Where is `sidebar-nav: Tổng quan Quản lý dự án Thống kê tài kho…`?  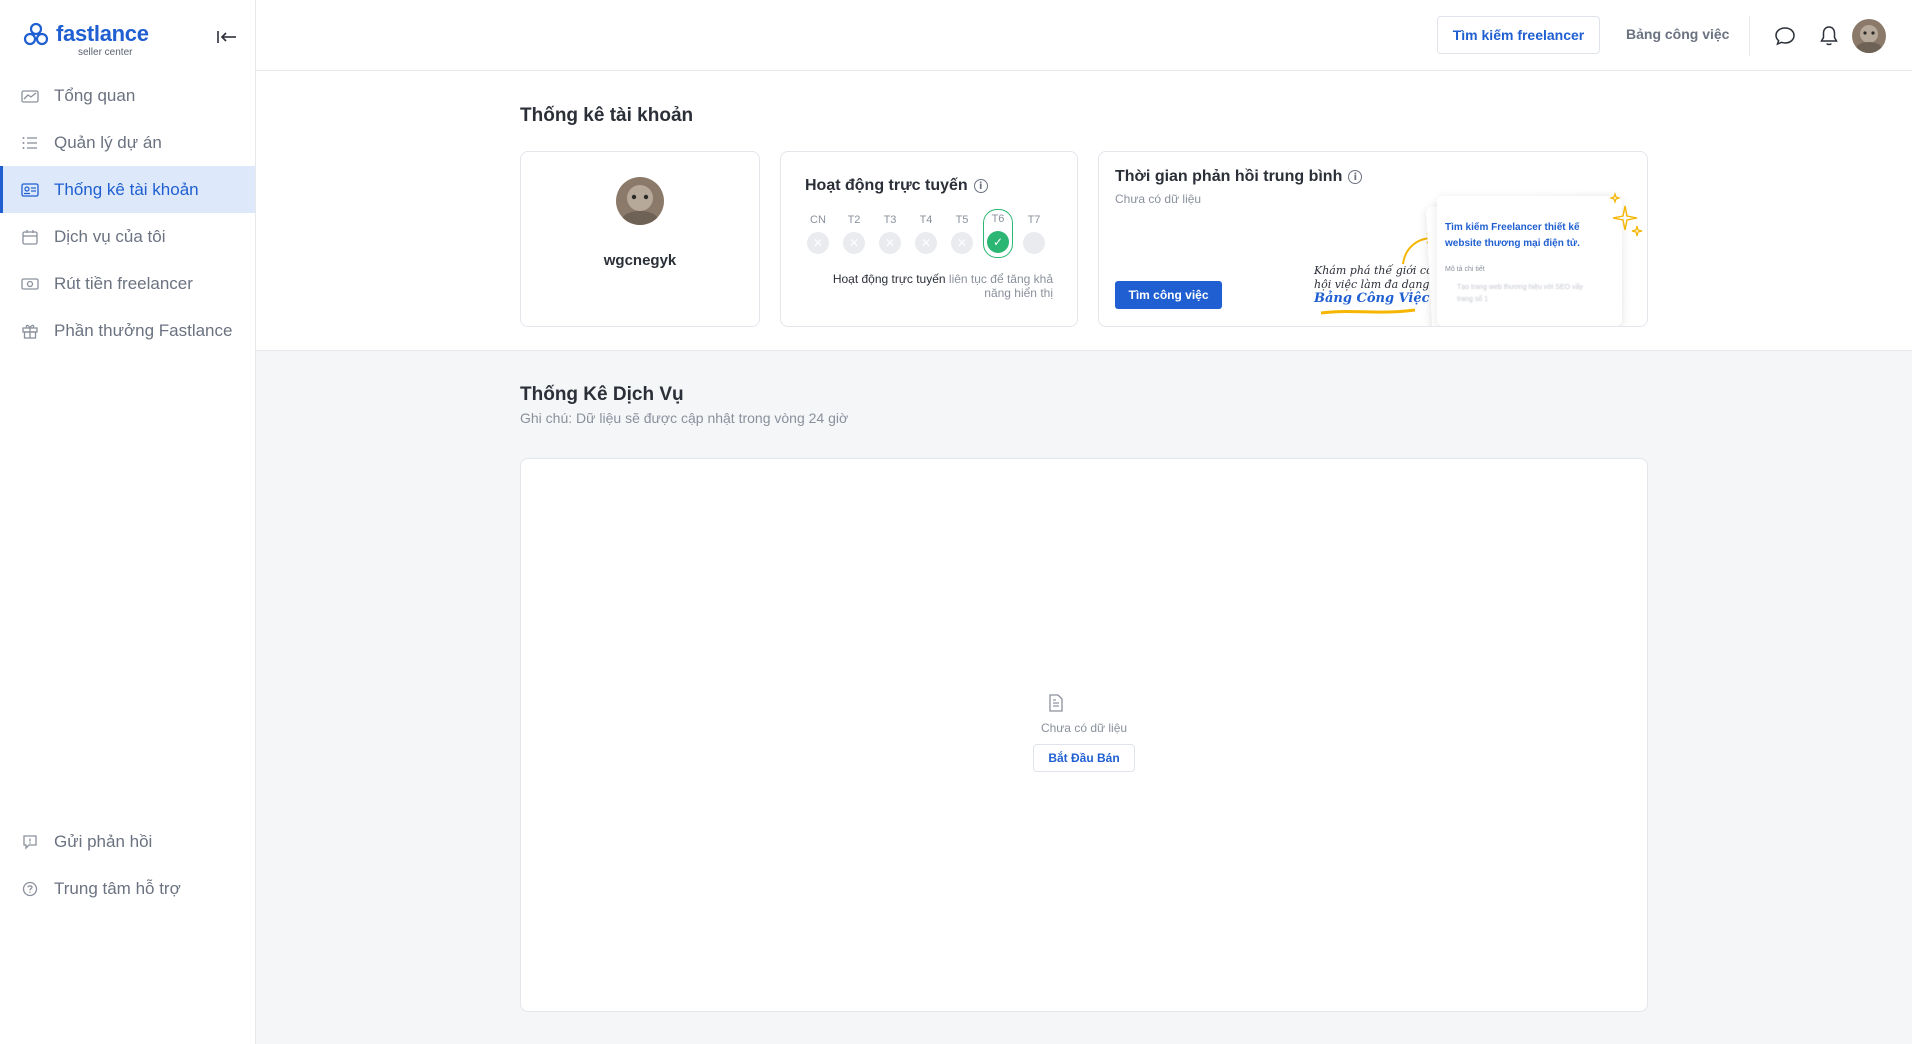 sidebar-nav: Tổng quan Quản lý dự án Thống kê tài kho… is located at coordinates (127, 213).